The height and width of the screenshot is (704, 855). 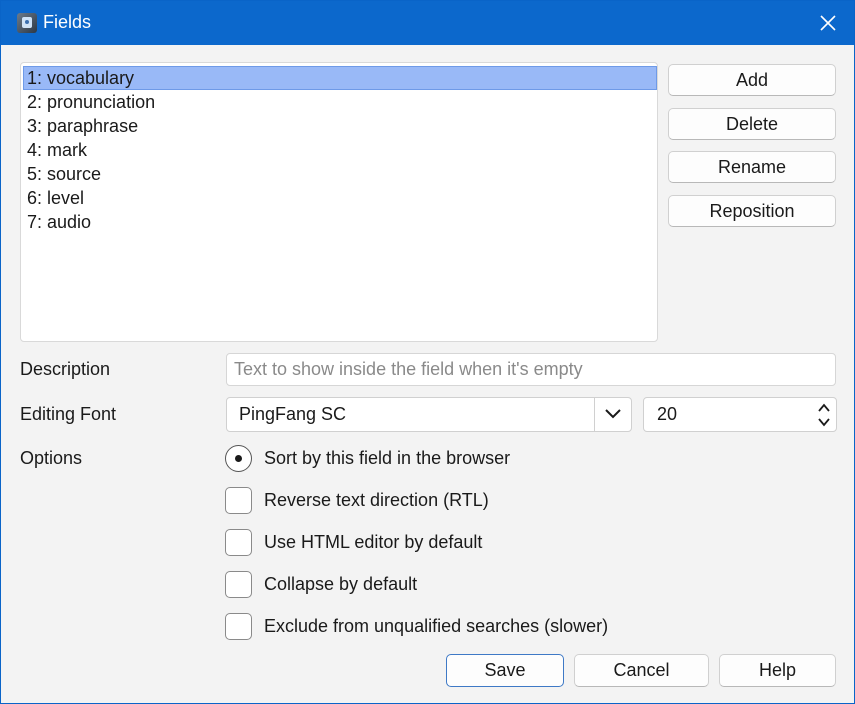 I want to click on list-item: 7: audio, so click(x=340, y=222).